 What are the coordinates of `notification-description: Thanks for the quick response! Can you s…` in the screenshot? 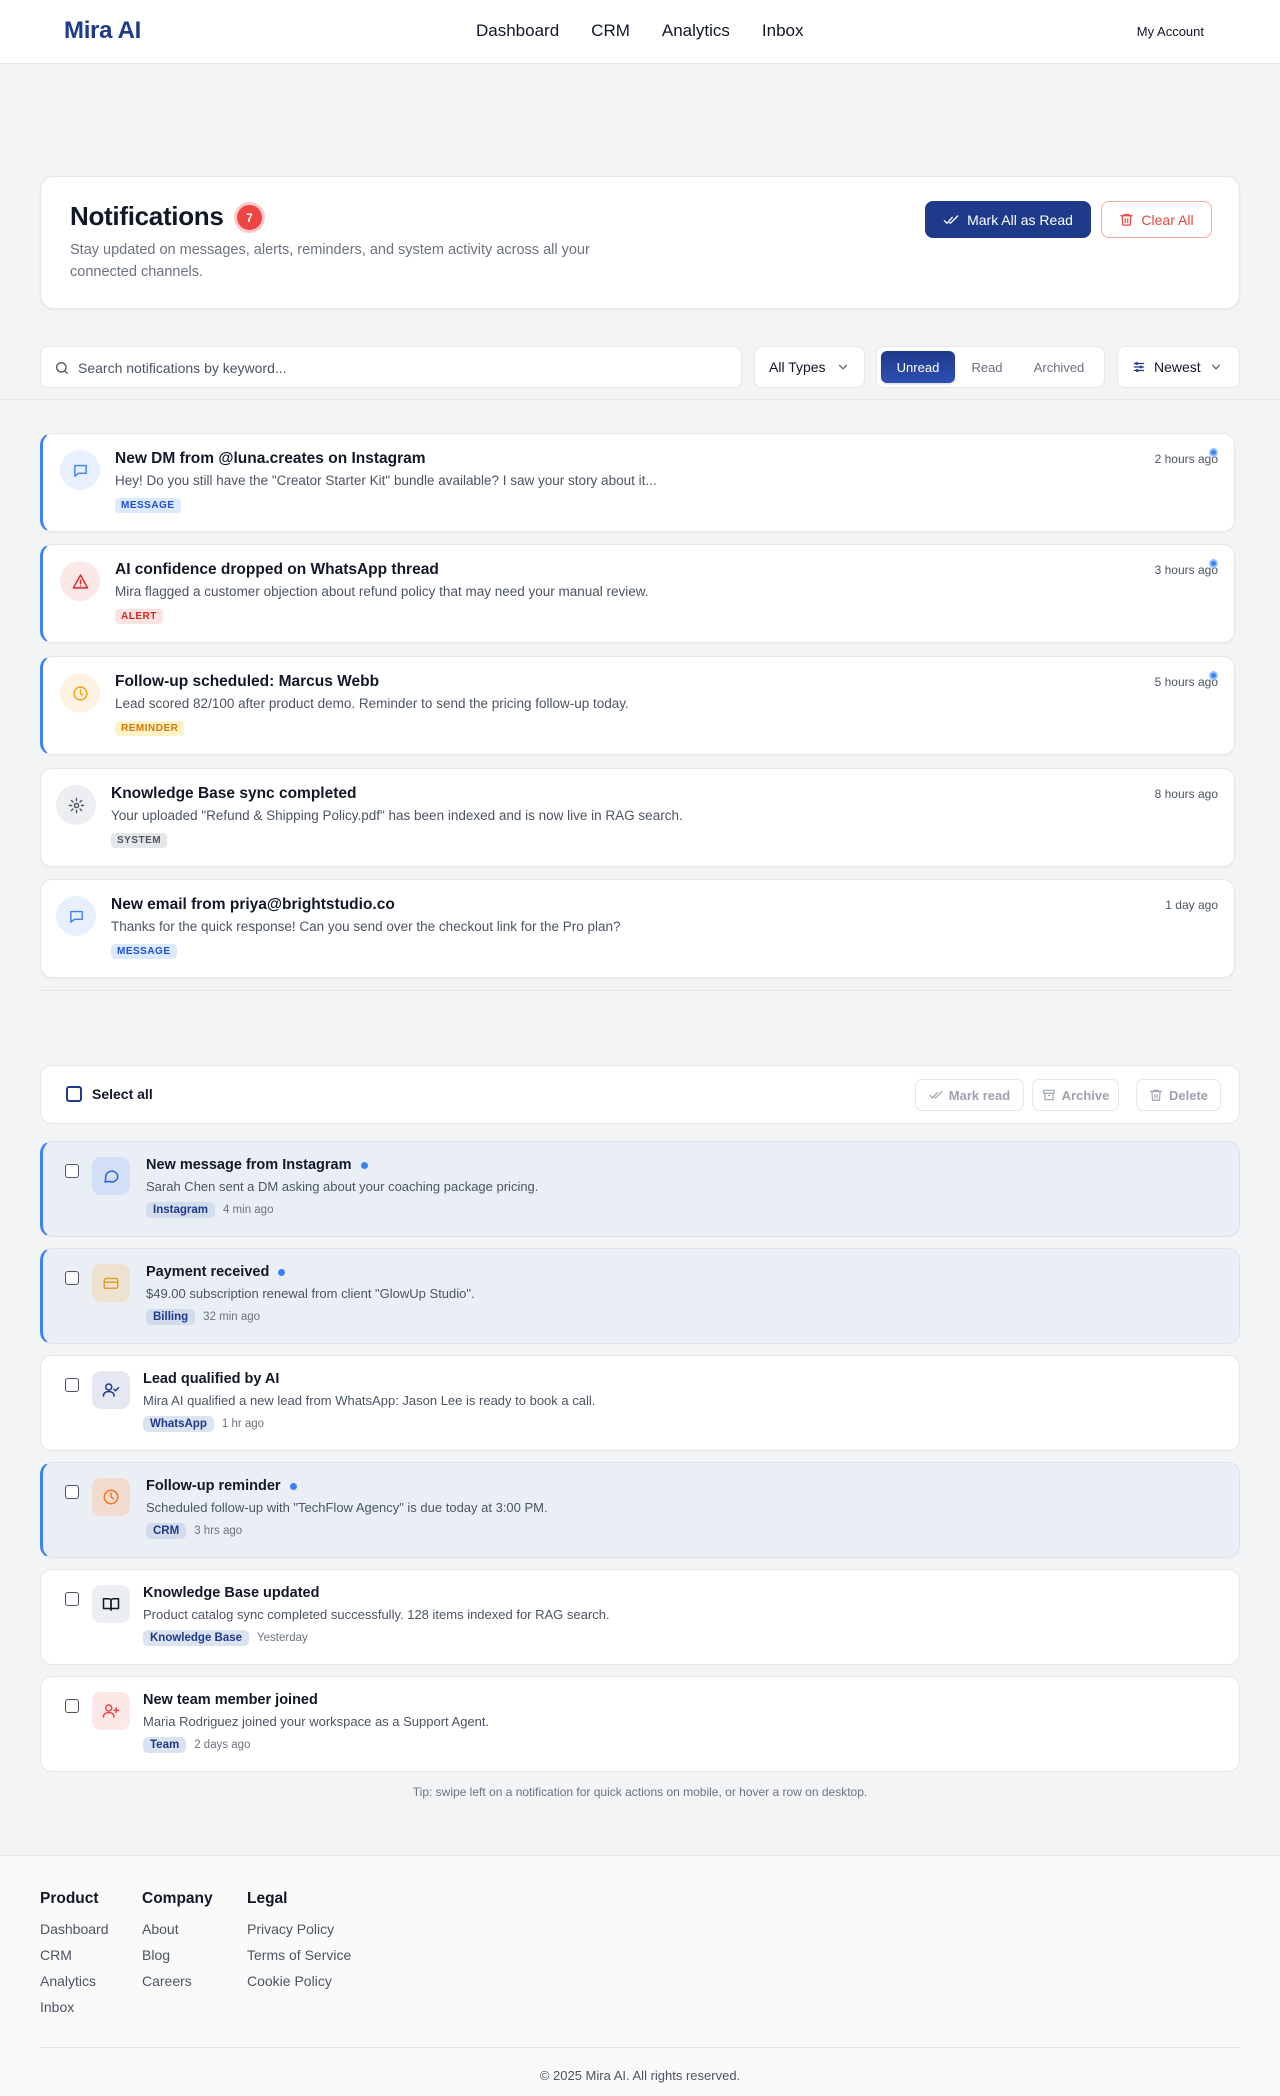 It's located at (366, 926).